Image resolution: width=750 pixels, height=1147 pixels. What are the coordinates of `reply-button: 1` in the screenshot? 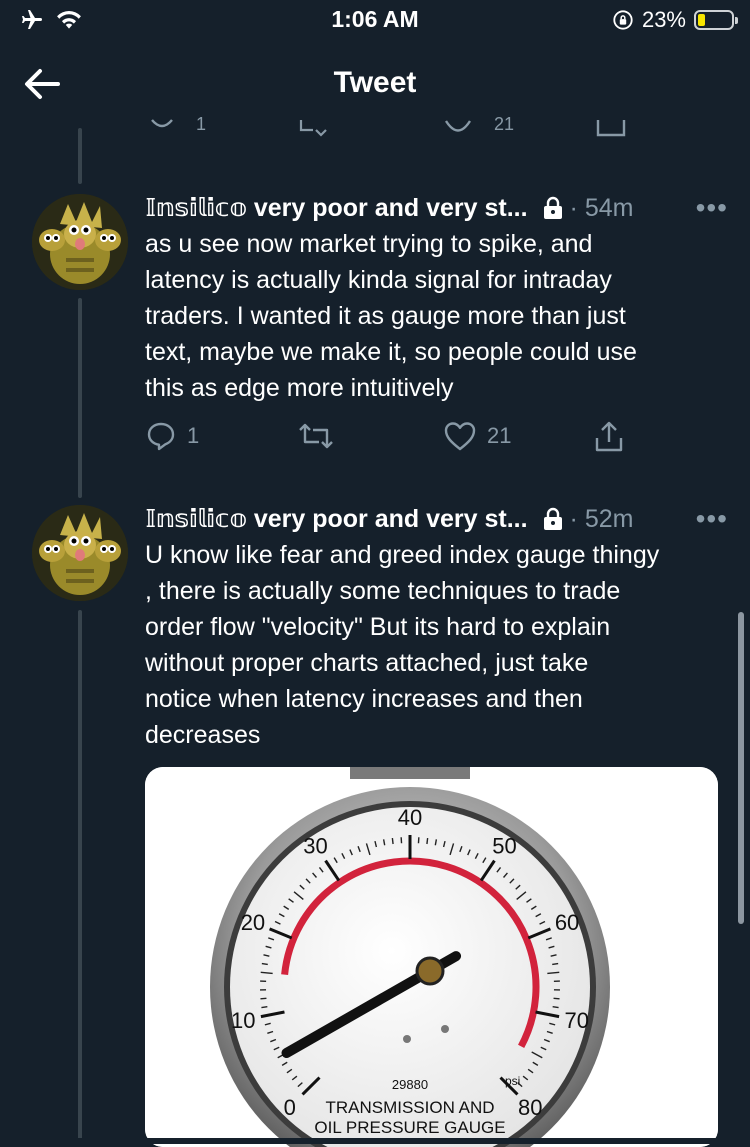 It's located at (172, 436).